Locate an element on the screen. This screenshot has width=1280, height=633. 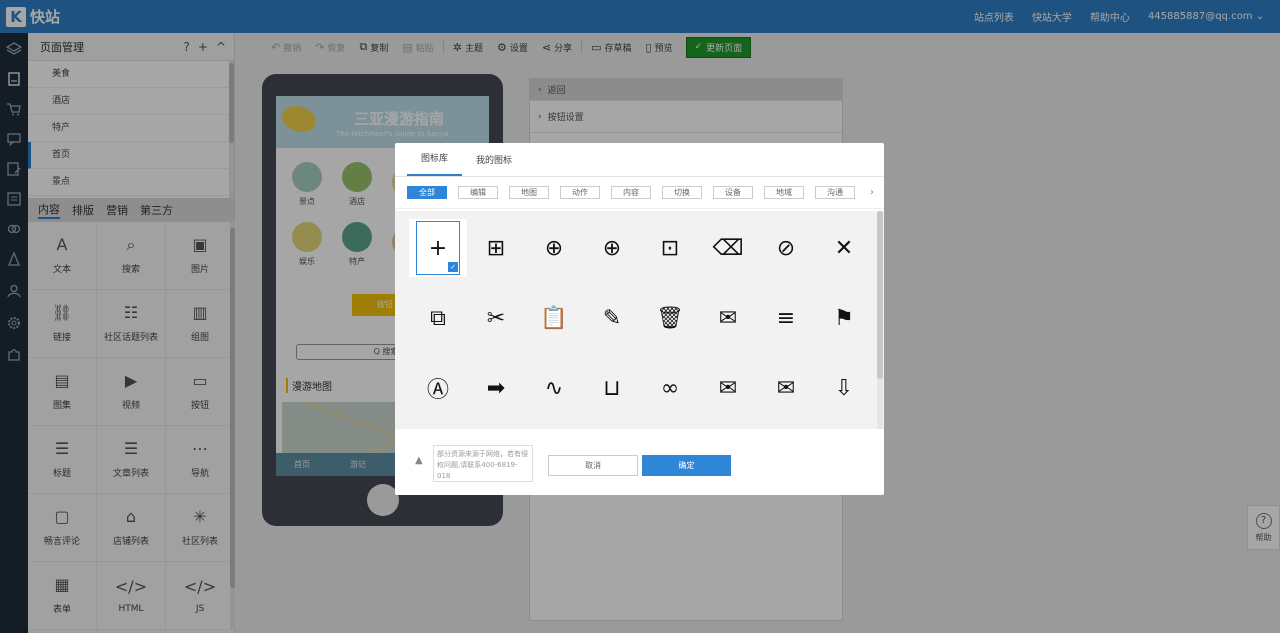
clear-icon: ✕ is located at coordinates (844, 248).